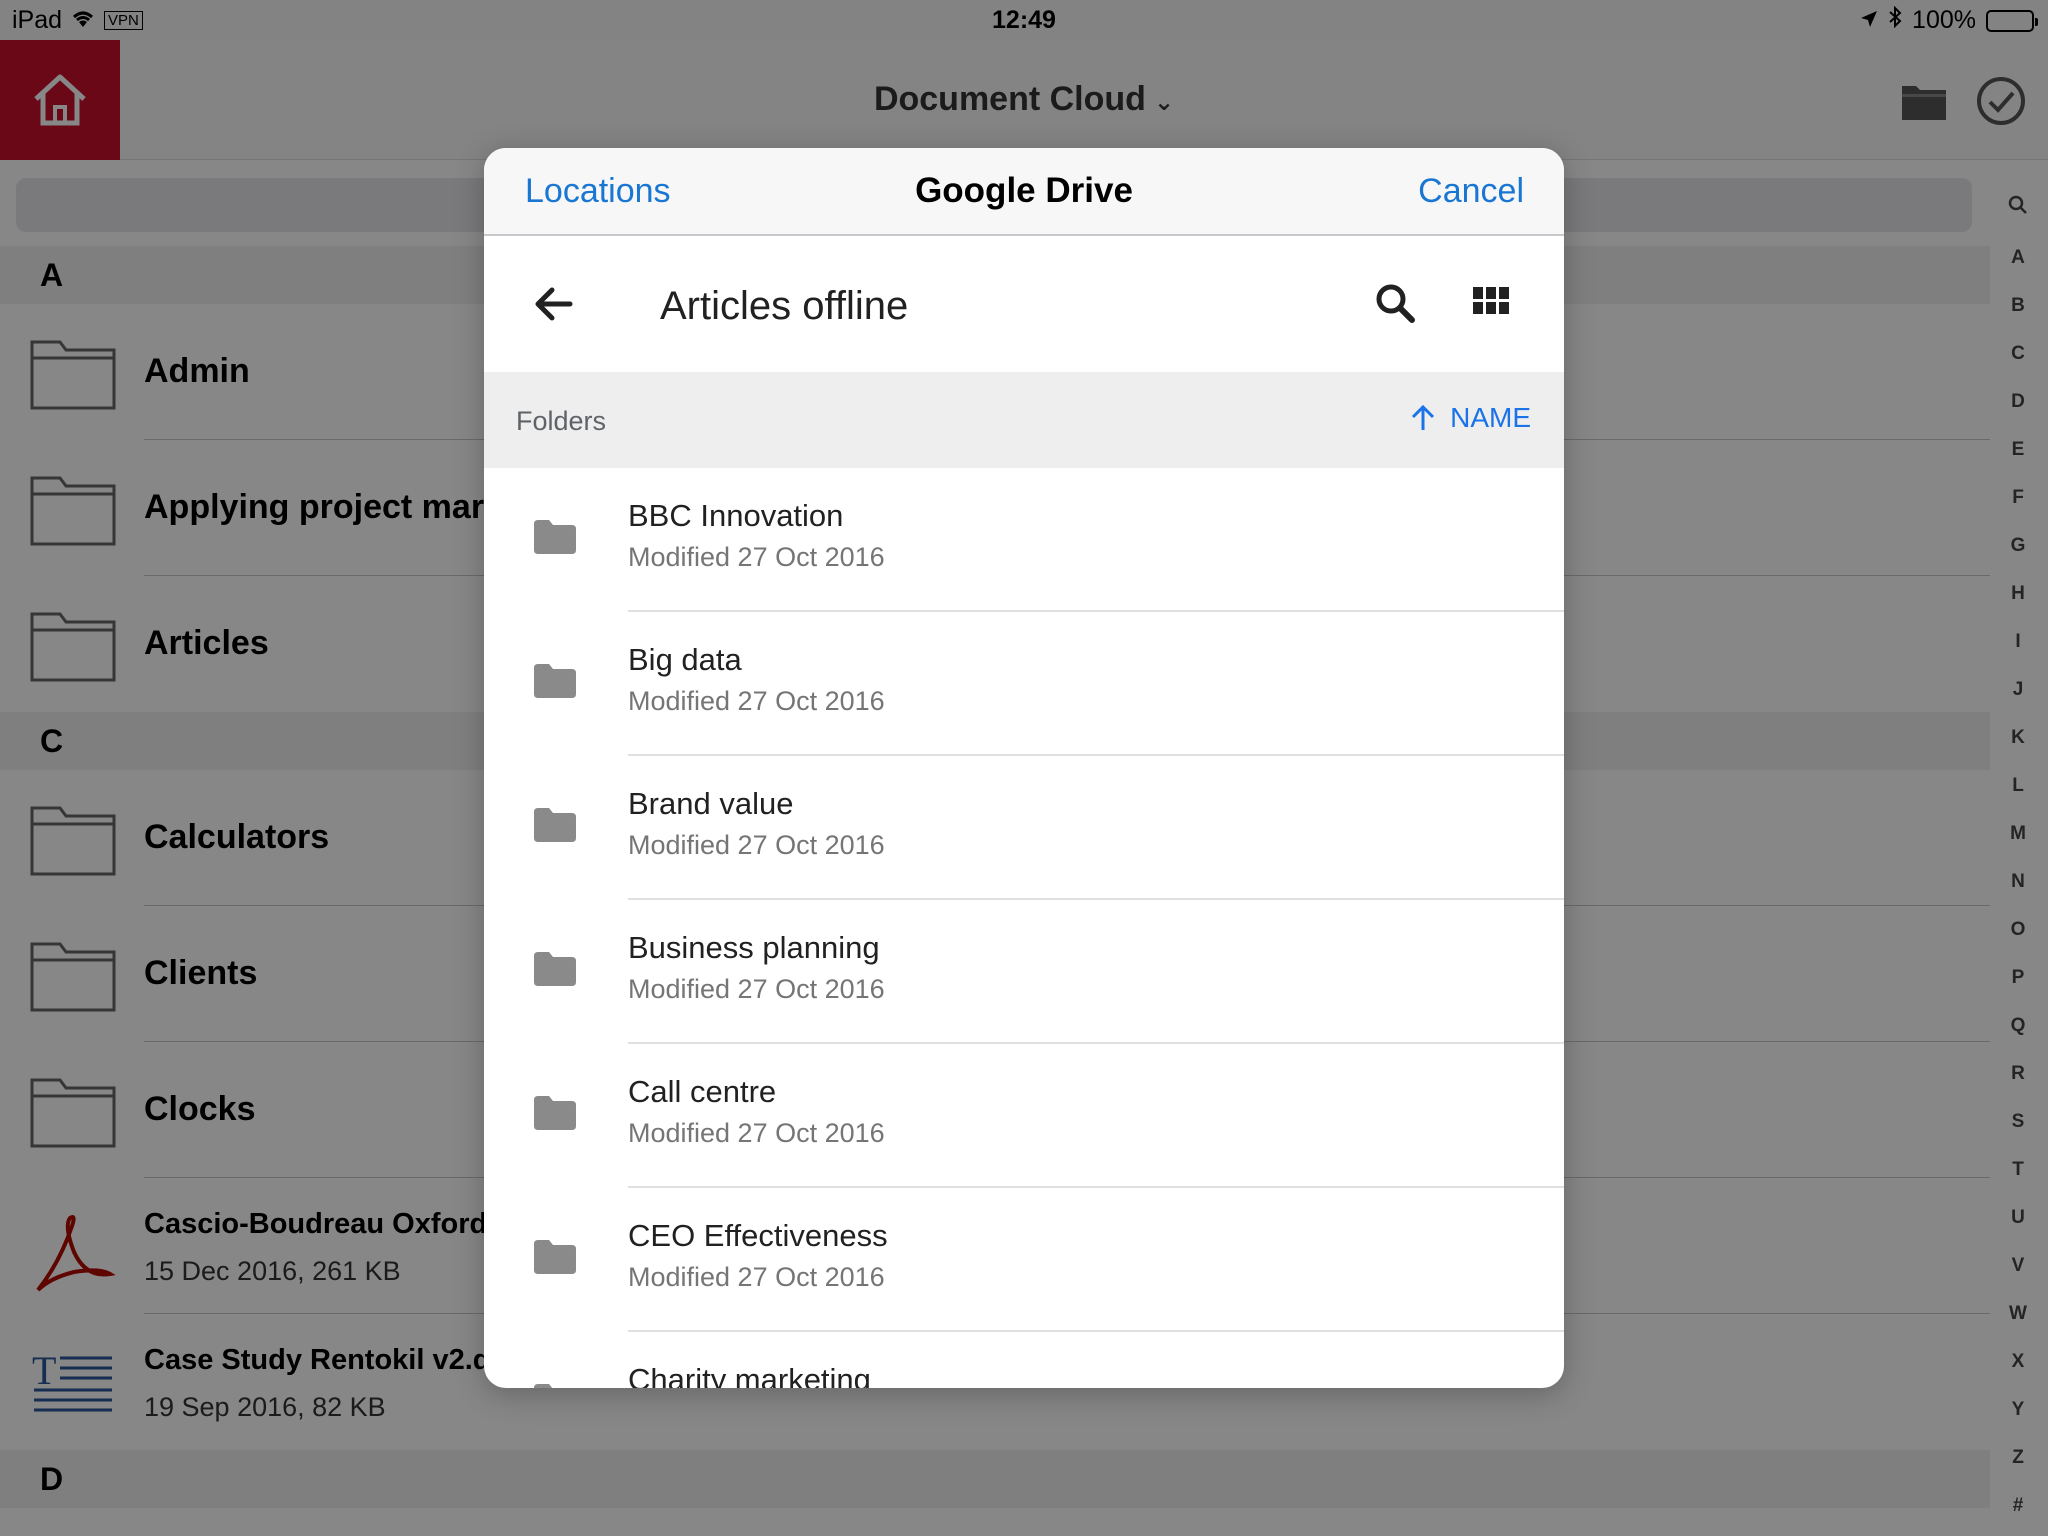  I want to click on back-button, so click(554, 306).